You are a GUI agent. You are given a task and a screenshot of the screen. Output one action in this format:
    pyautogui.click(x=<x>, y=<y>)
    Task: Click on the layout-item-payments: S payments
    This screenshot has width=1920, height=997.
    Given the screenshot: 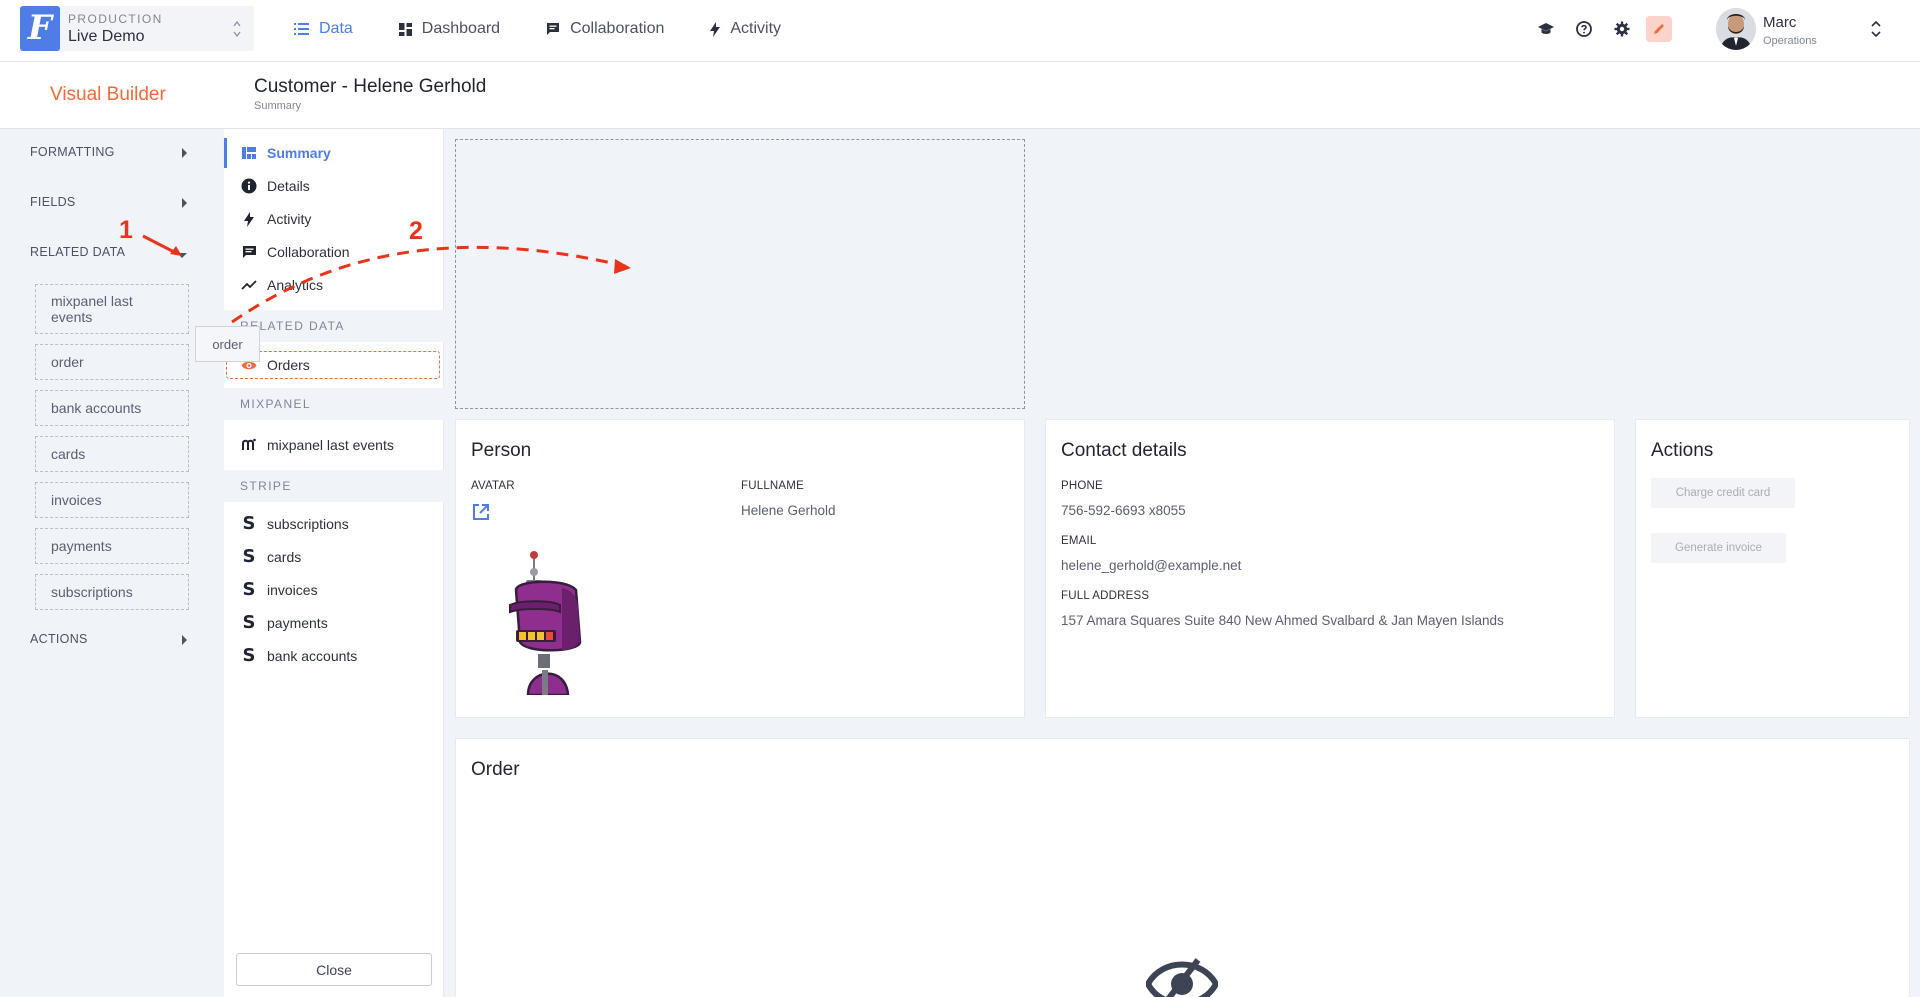 What is the action you would take?
    pyautogui.click(x=334, y=623)
    